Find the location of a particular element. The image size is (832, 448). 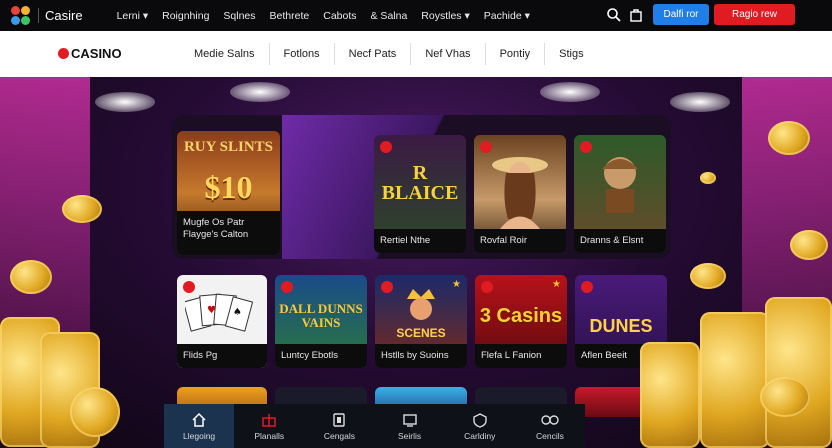

nav-item-8: Pachide ▾ is located at coordinates (507, 16).